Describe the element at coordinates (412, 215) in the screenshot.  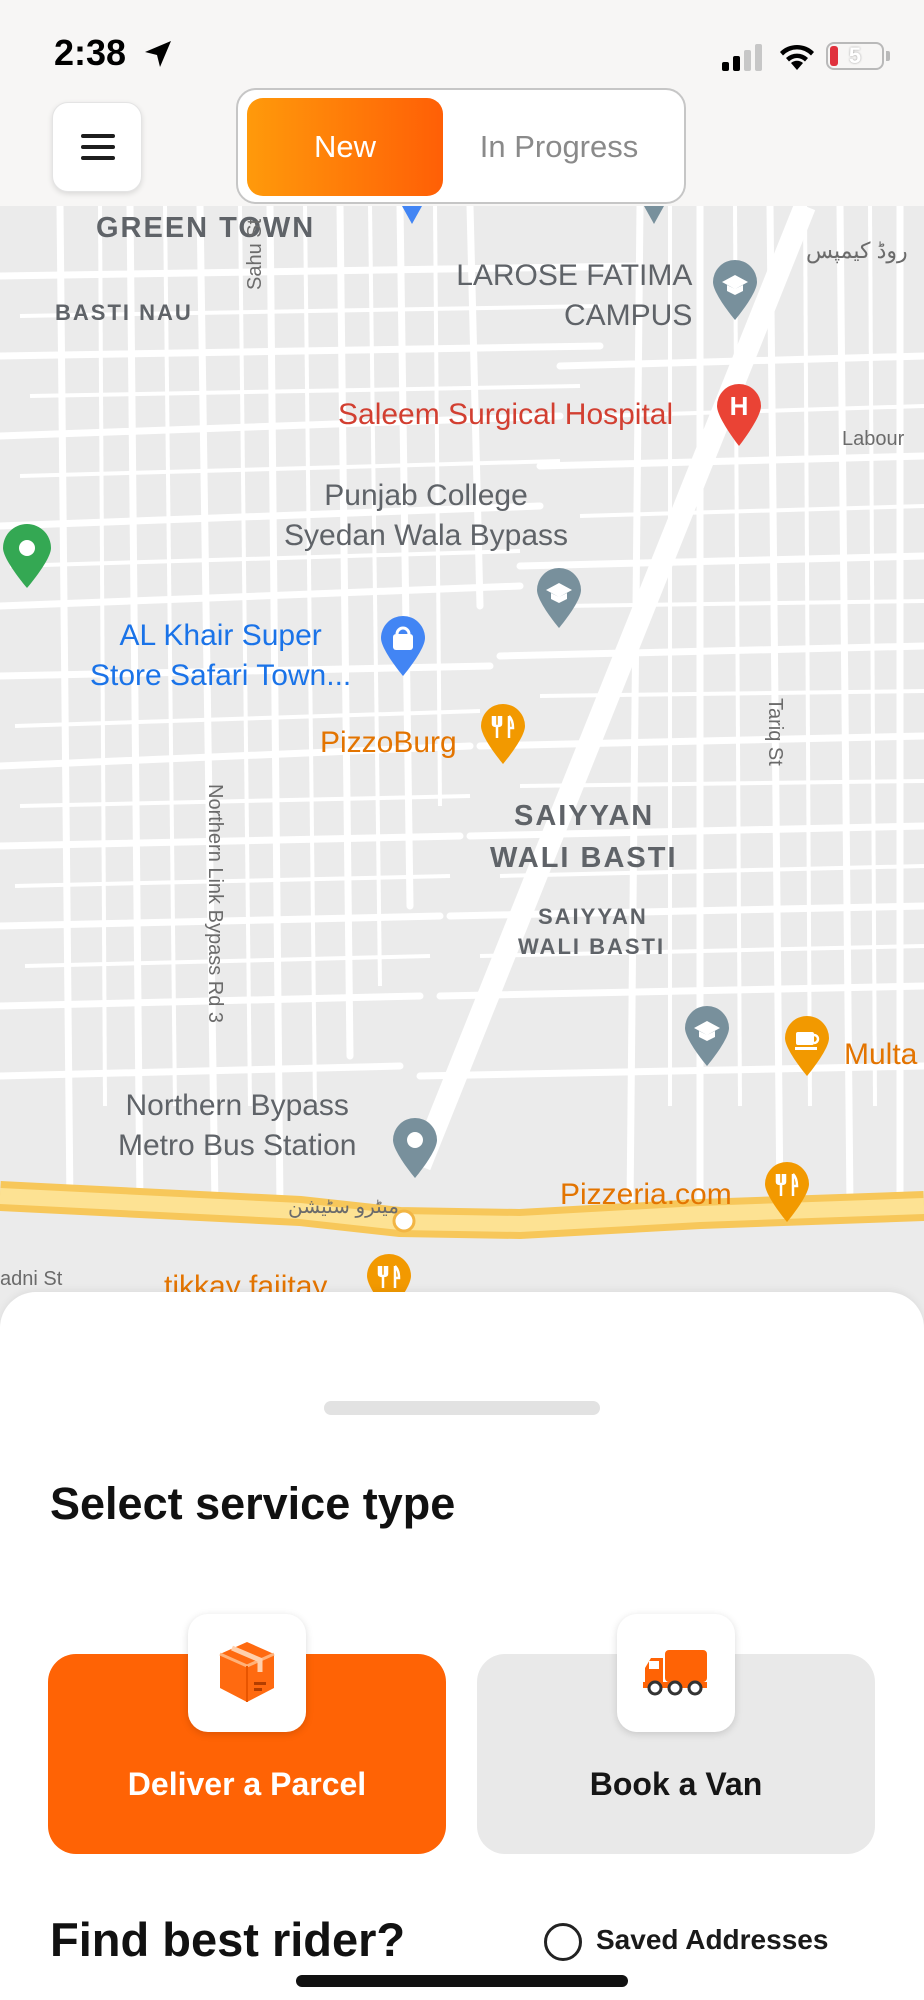
I see `blue-marker-icon` at that location.